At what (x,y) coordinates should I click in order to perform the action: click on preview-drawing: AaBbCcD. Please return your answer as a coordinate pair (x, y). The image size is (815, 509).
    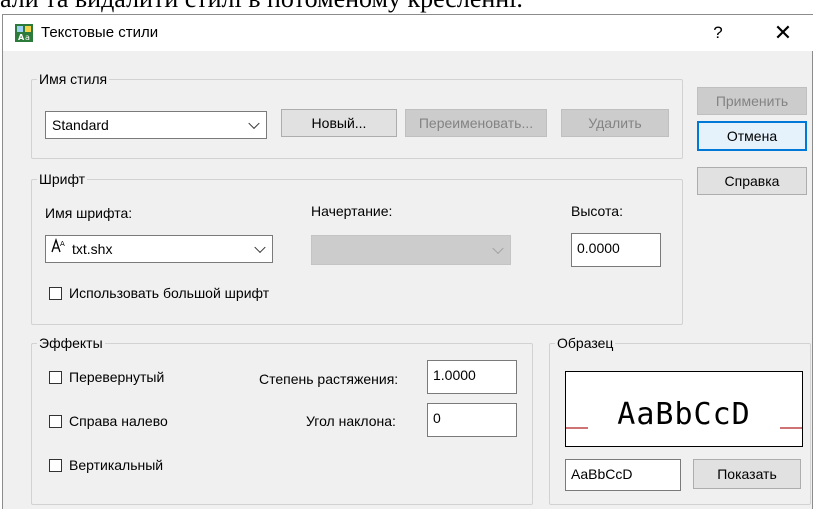
    Looking at the image, I should click on (684, 414).